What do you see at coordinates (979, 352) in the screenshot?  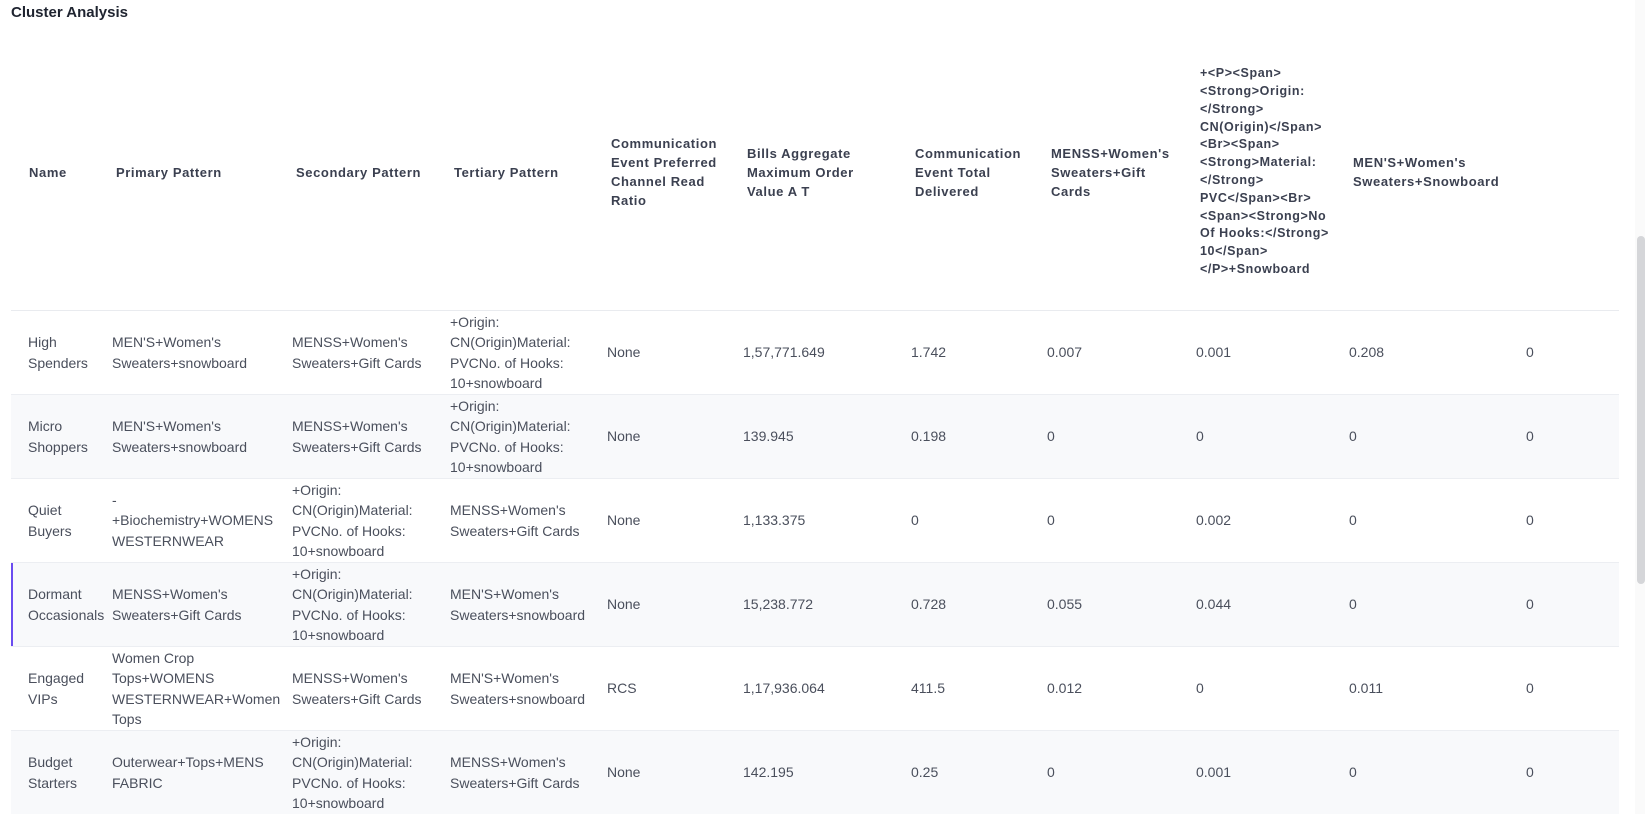 I see `cell-total-delivered: 1.742` at bounding box center [979, 352].